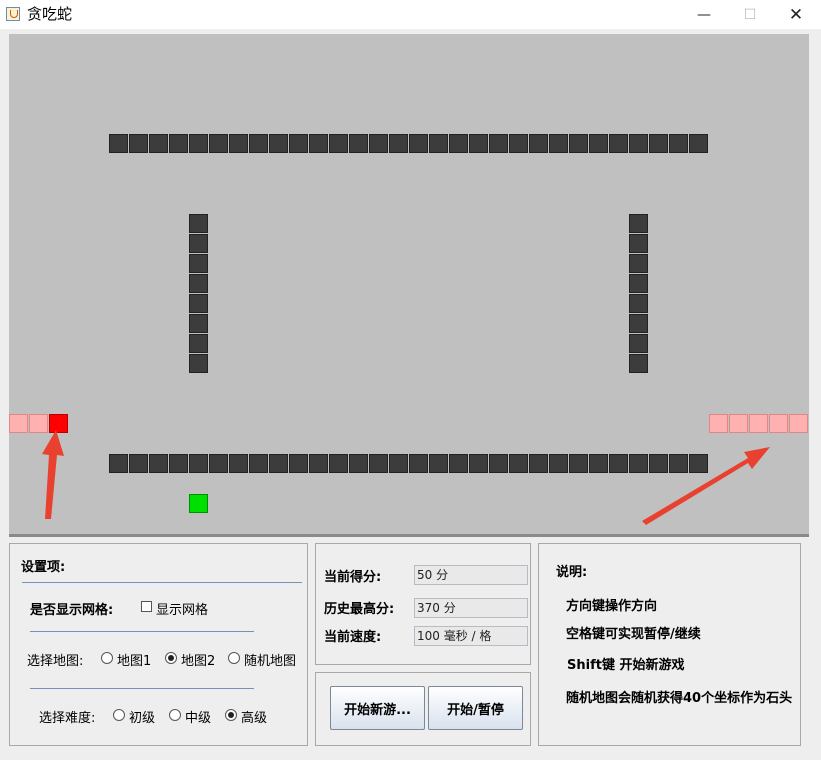  Describe the element at coordinates (198, 659) in the screenshot. I see `map-option-2: 地图2` at that location.